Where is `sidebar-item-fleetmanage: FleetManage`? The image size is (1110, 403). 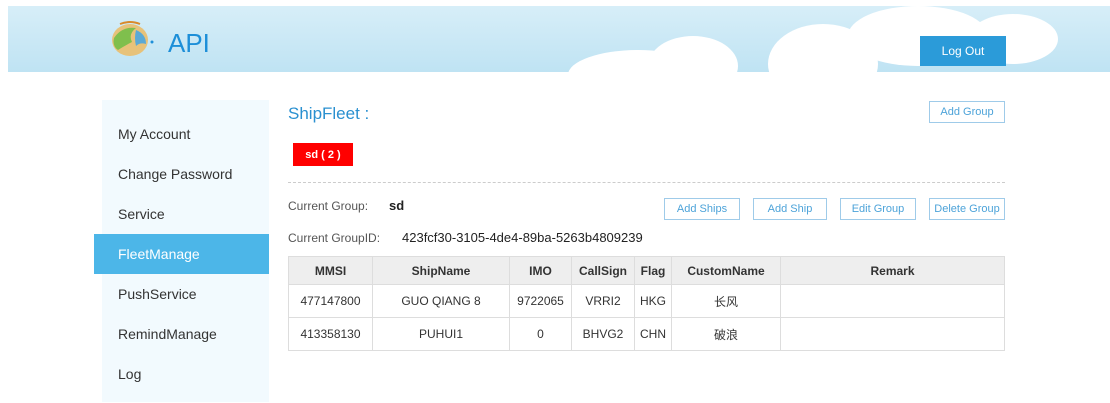 sidebar-item-fleetmanage: FleetManage is located at coordinates (181, 254).